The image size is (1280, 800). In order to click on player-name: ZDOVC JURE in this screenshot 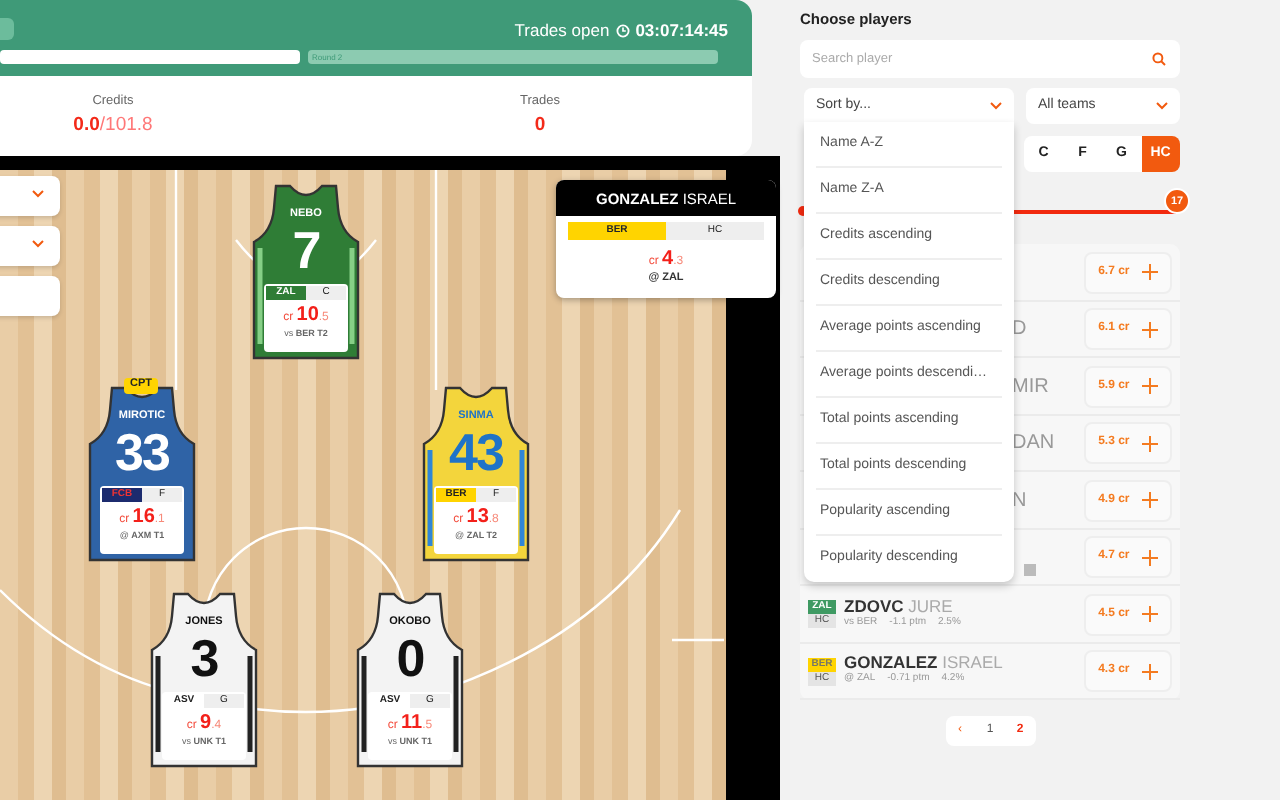, I will do `click(899, 606)`.